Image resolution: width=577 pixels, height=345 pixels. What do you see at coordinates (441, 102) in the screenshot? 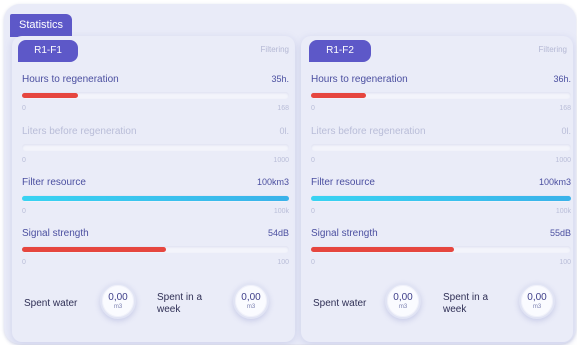
I see `metric-hours-to-regeneration: Hours to regeneration 36h. 0 168` at bounding box center [441, 102].